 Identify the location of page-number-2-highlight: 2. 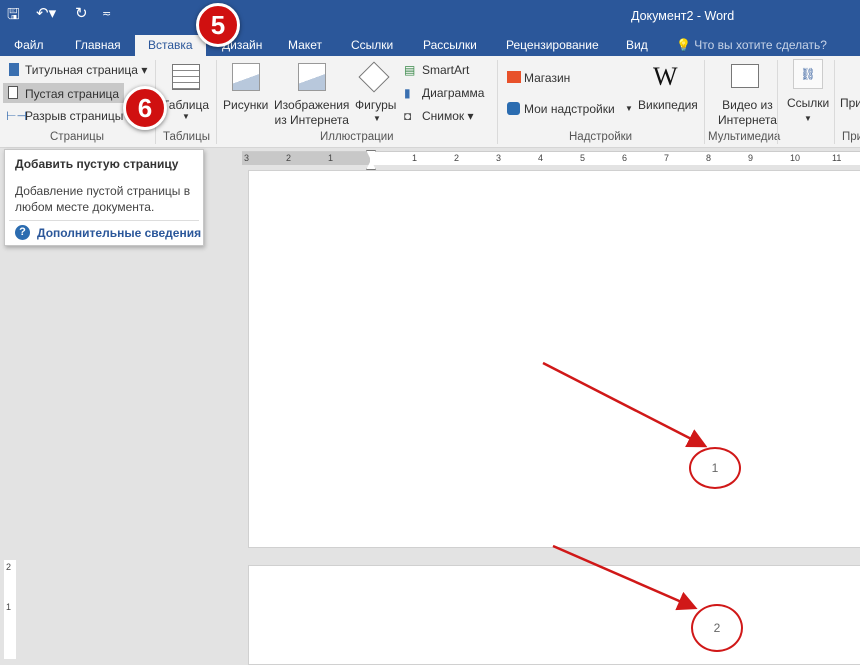
(717, 628).